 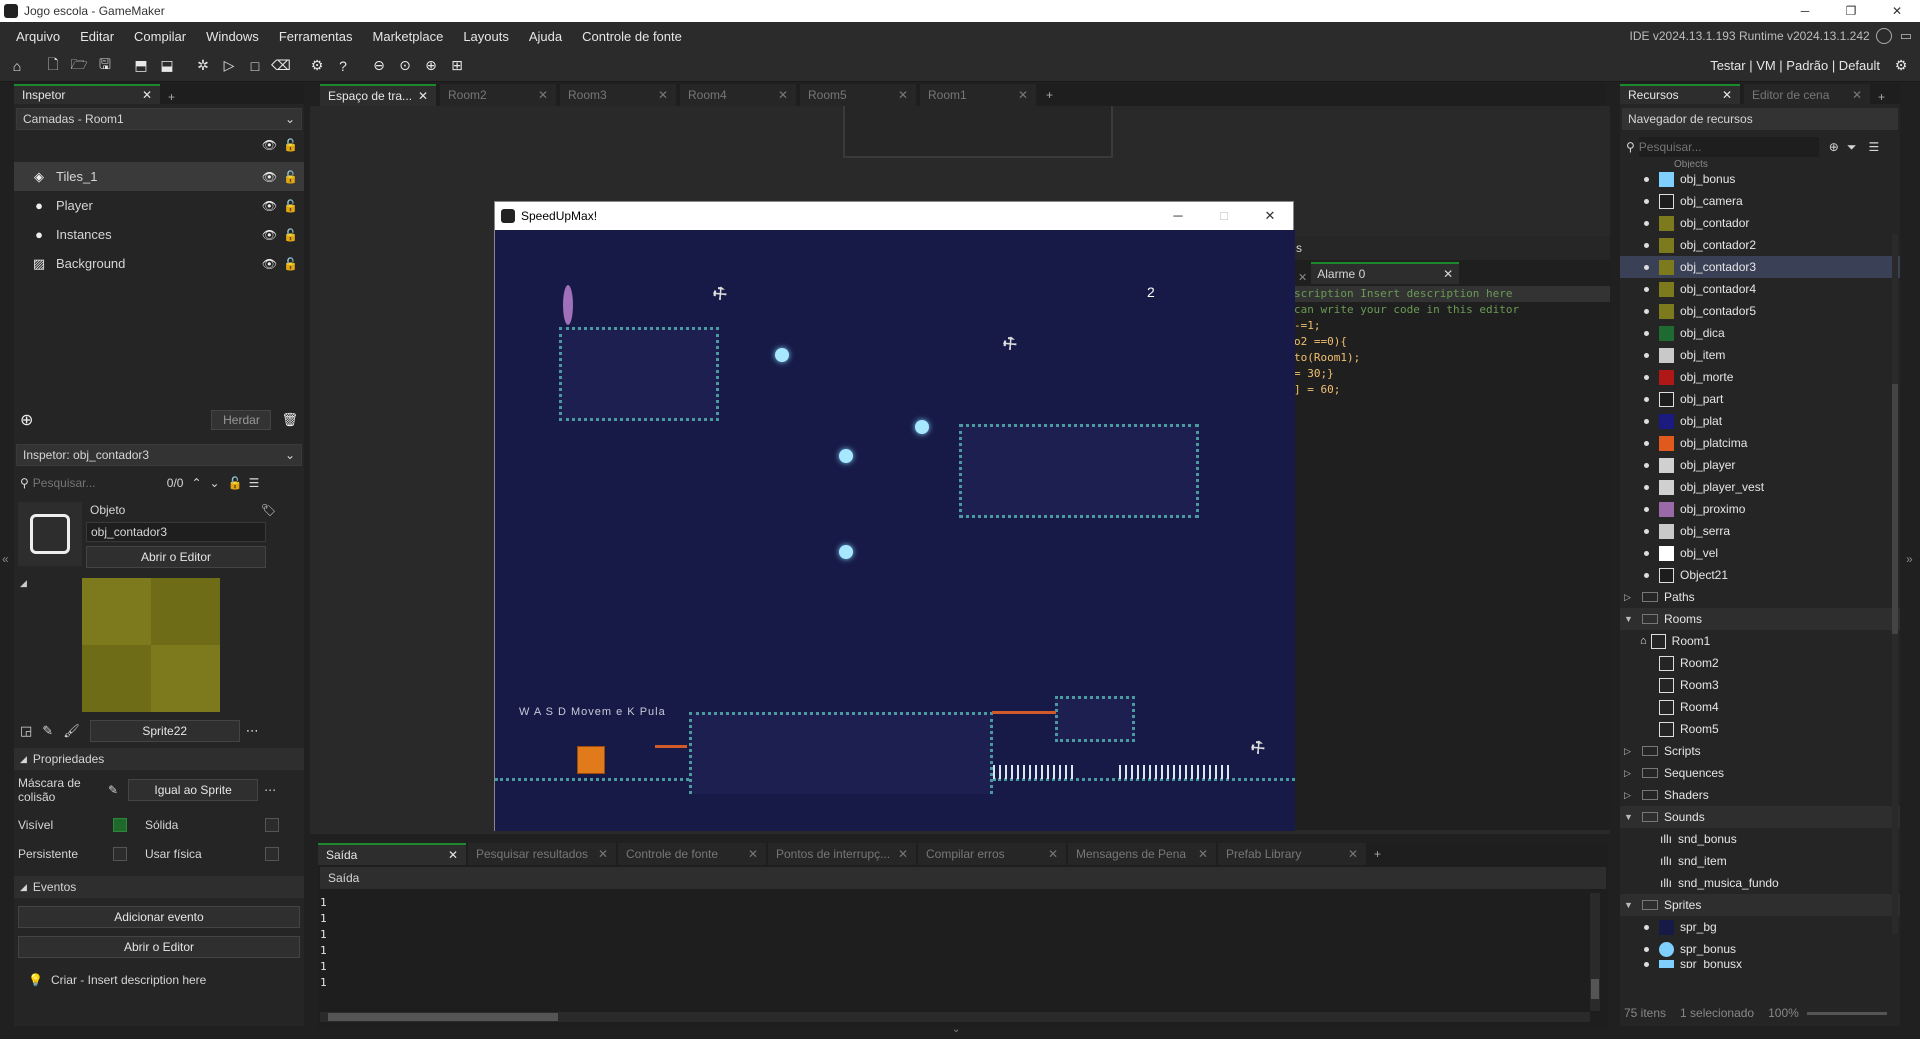 What do you see at coordinates (1760, 817) in the screenshot?
I see `folder-sounds: ▼ Sounds` at bounding box center [1760, 817].